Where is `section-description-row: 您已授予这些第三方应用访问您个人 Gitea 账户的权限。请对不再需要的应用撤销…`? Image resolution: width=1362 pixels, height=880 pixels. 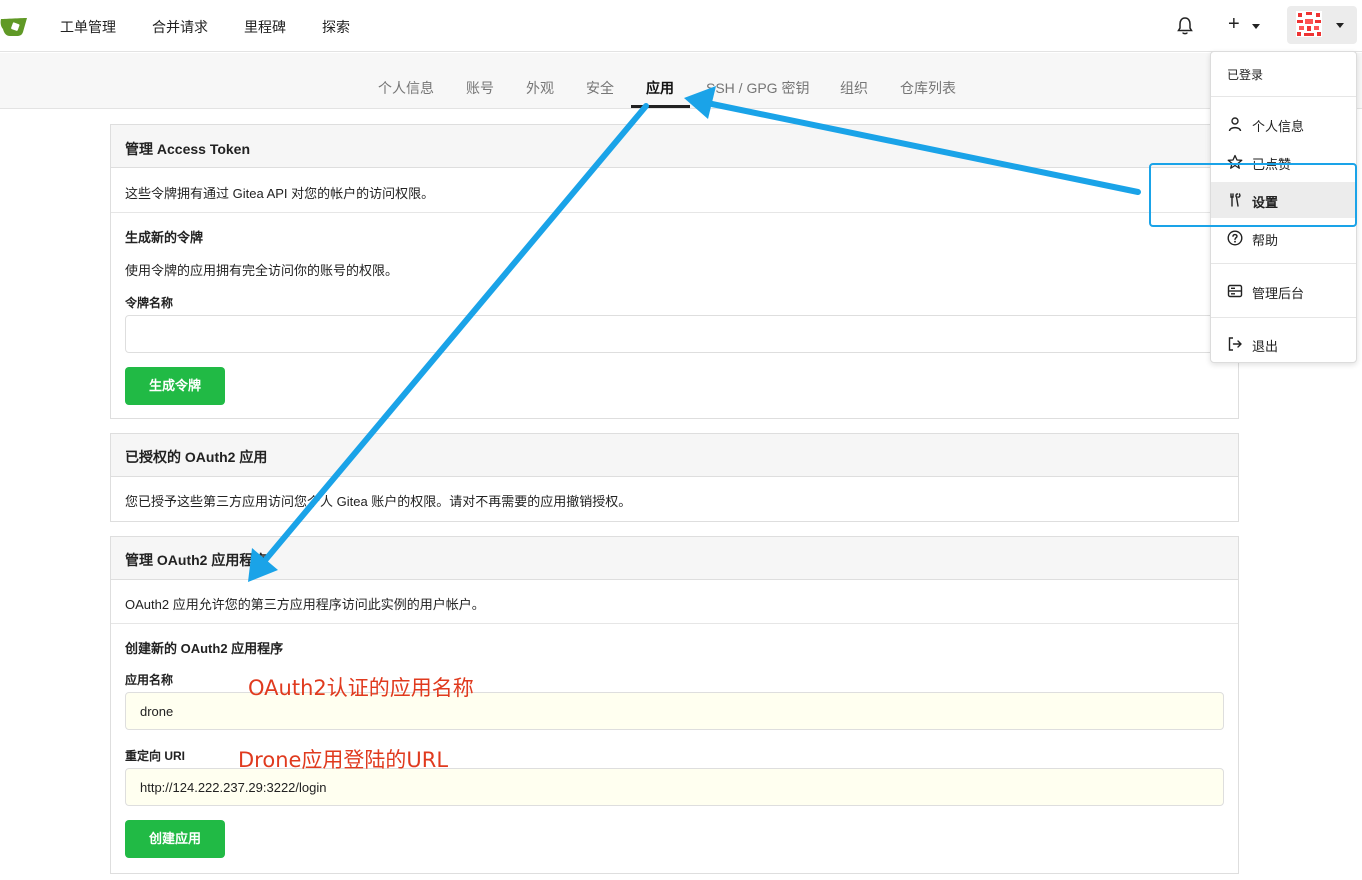
section-description-row: 您已授予这些第三方应用访问您个人 Gitea 账户的权限。请对不再需要的应用撤销… is located at coordinates (674, 499).